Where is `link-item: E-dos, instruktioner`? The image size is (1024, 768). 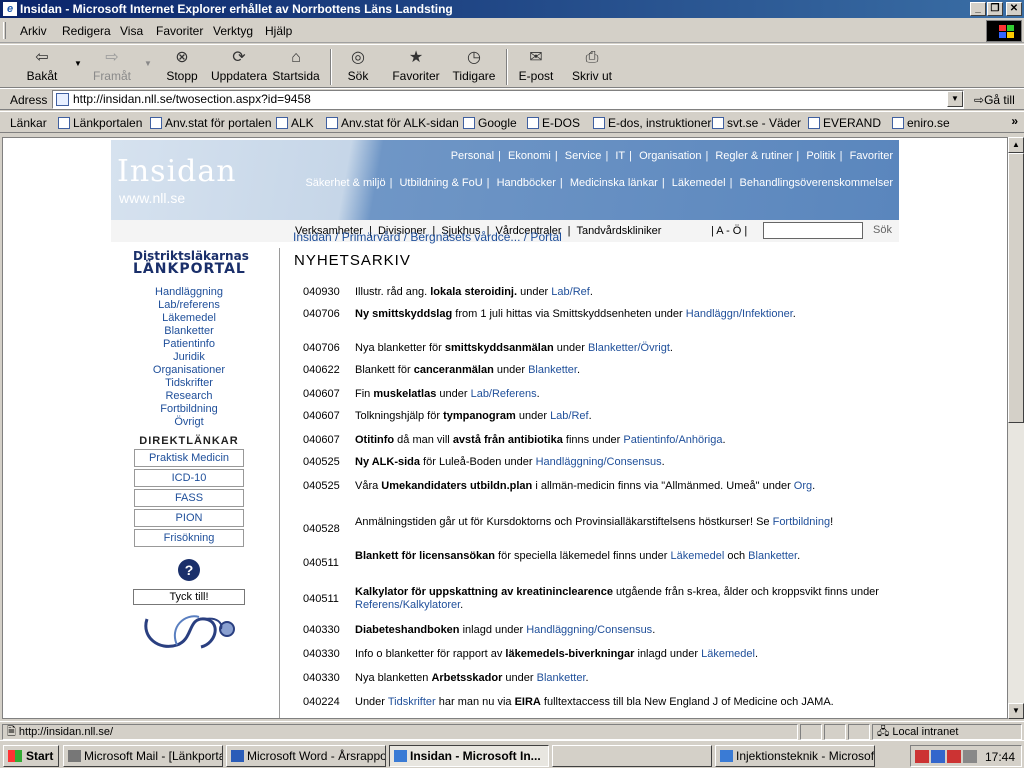 link-item: E-dos, instruktioner is located at coordinates (652, 123).